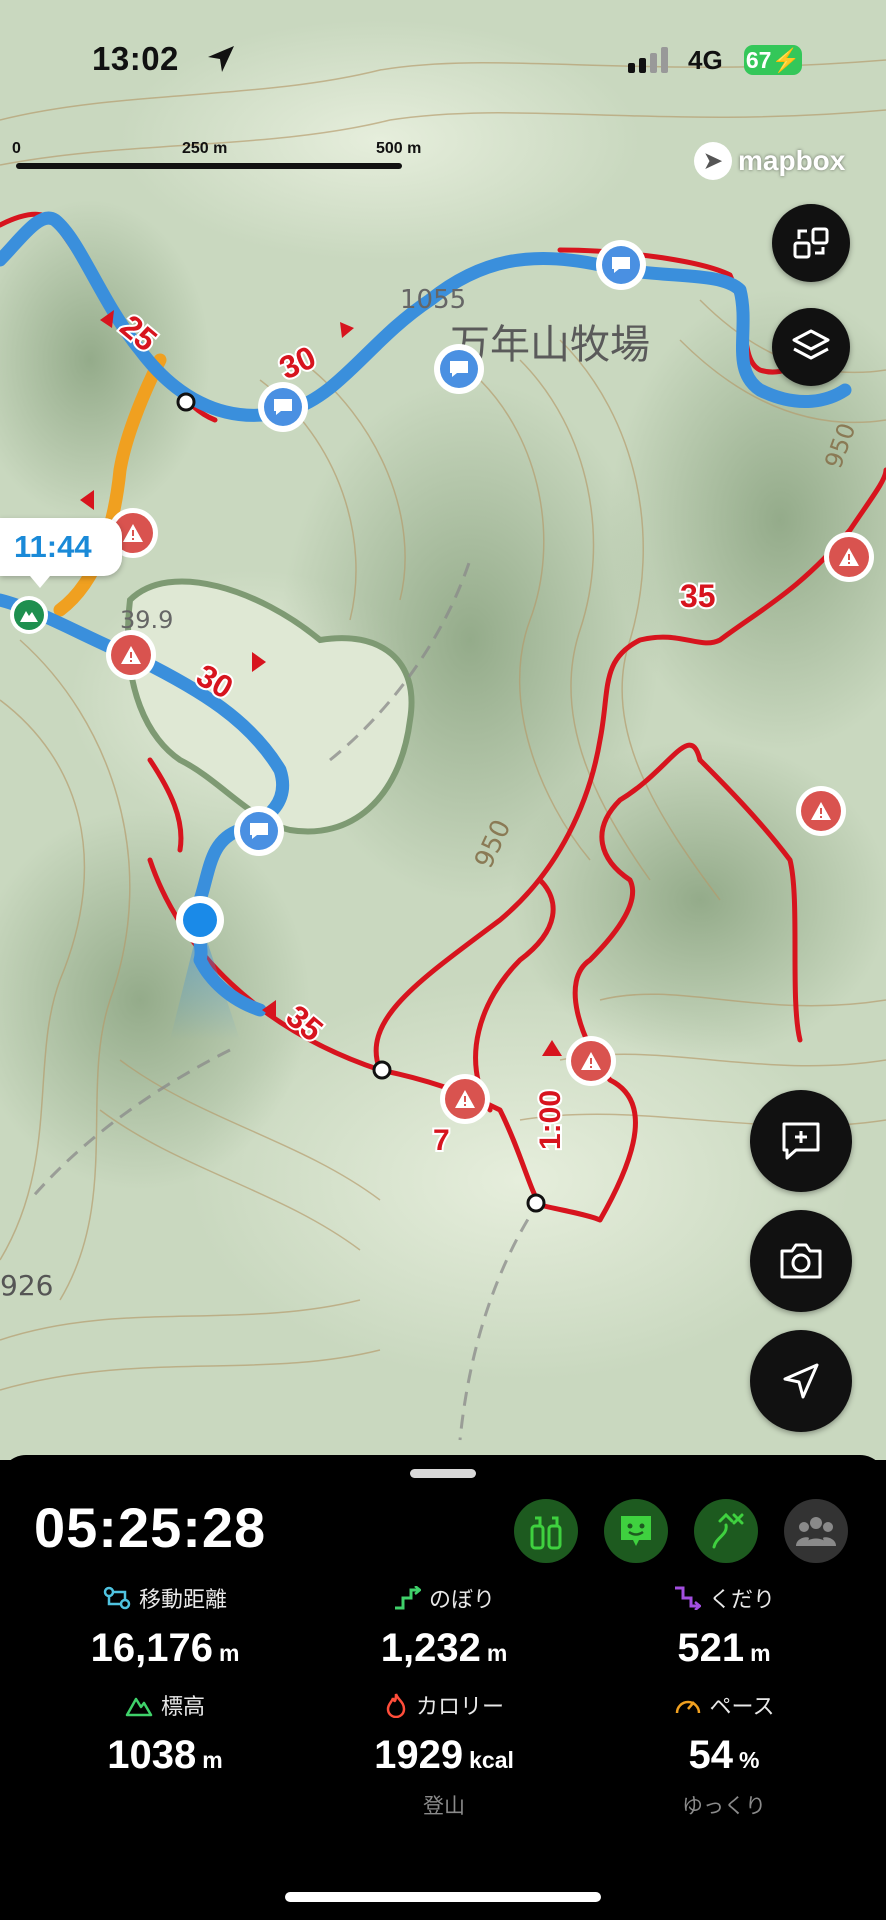 This screenshot has width=886, height=1920. What do you see at coordinates (724, 1626) in the screenshot?
I see `stat-descent: くだり 521 m` at bounding box center [724, 1626].